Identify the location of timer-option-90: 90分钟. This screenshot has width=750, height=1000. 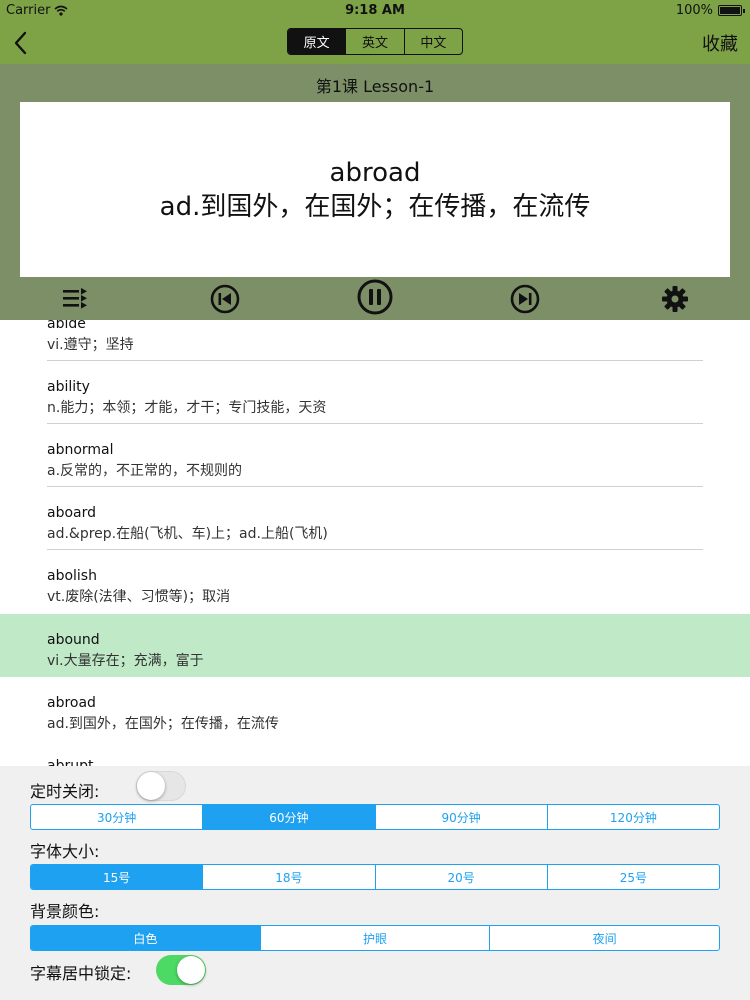
(460, 817).